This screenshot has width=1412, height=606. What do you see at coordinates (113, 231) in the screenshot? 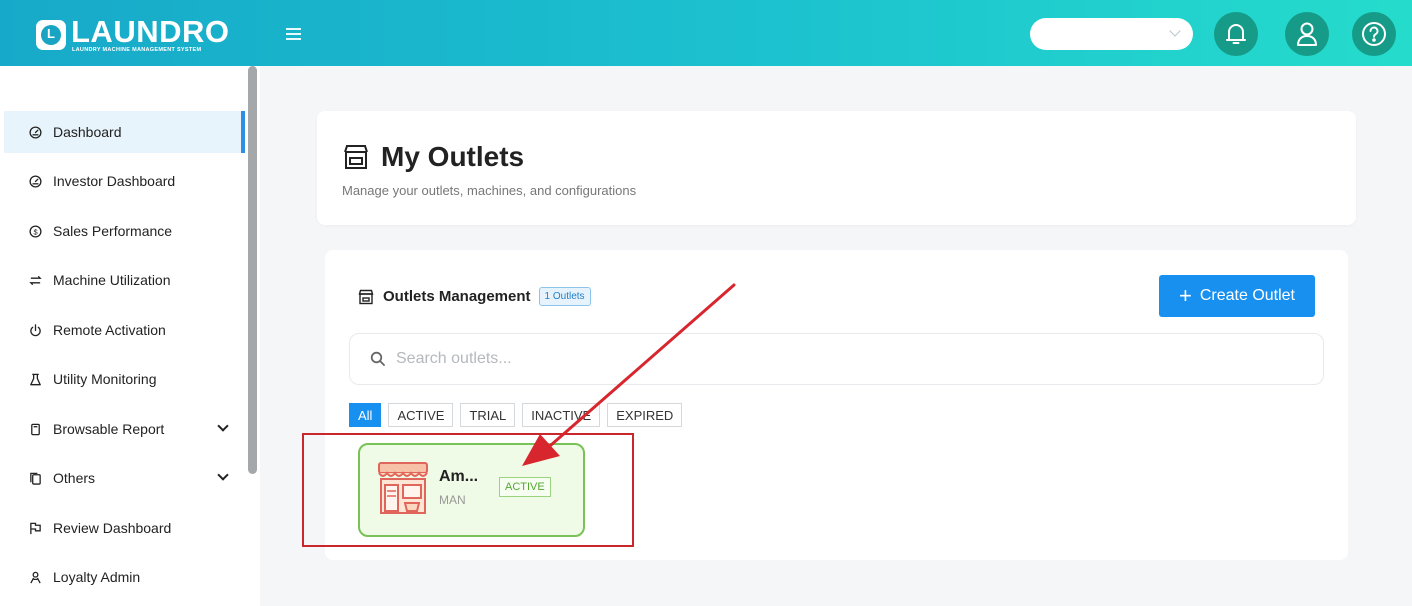
I see `sidebar-item-label: Sales Performance` at bounding box center [113, 231].